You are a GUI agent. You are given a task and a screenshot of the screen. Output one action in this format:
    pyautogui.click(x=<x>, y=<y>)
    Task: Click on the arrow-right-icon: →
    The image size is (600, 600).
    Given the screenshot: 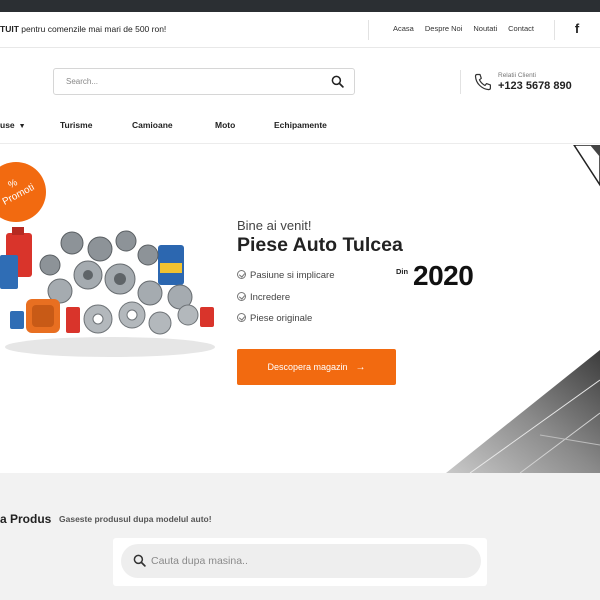 What is the action you would take?
    pyautogui.click(x=360, y=367)
    